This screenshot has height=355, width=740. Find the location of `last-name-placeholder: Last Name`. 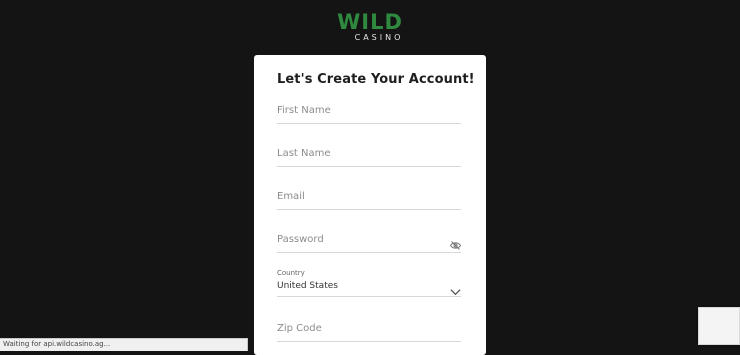

last-name-placeholder: Last Name is located at coordinates (304, 153).